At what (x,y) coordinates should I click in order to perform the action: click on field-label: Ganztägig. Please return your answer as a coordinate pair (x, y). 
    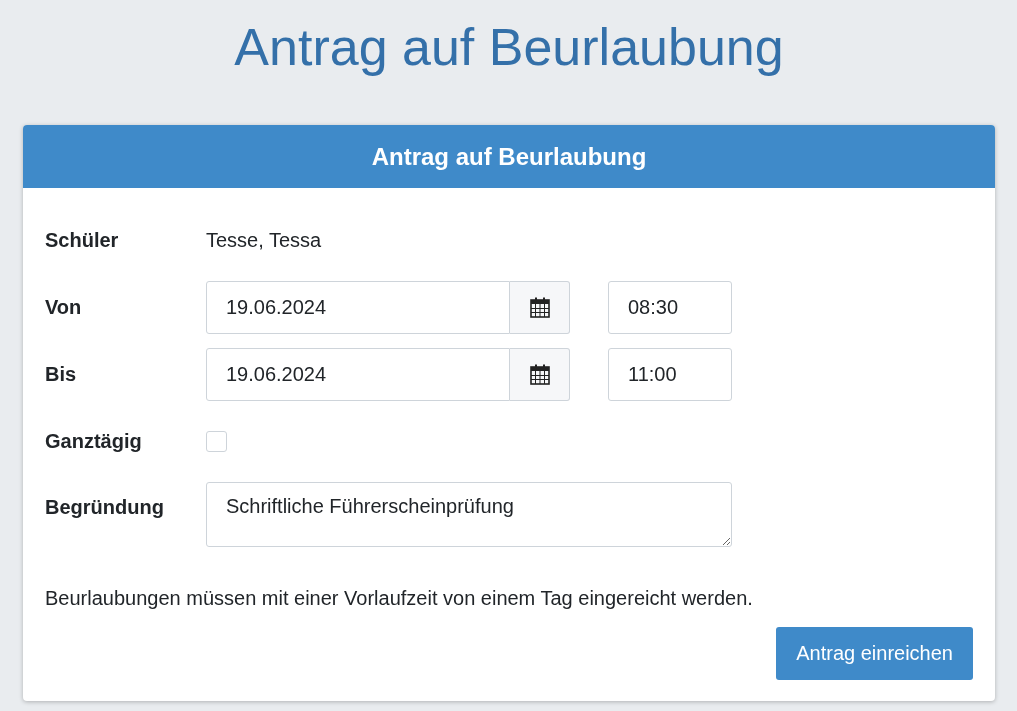
    Looking at the image, I should click on (94, 441).